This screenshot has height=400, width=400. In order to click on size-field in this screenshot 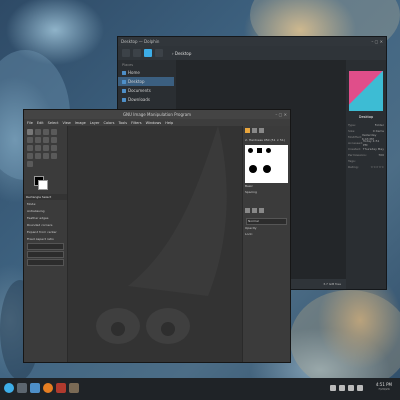, I will do `click(45, 246)`.